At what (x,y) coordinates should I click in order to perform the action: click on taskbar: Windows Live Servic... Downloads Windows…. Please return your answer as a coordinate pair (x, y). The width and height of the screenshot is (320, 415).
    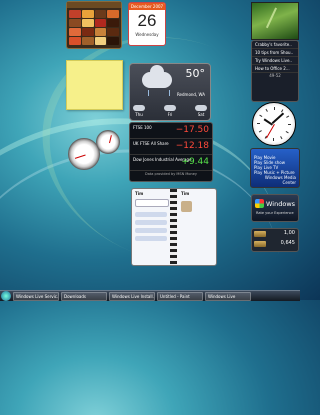
    Looking at the image, I should click on (150, 295).